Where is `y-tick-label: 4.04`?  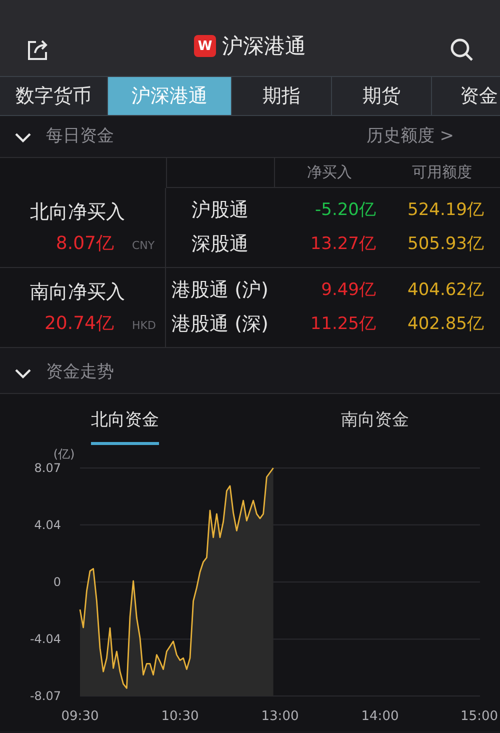 y-tick-label: 4.04 is located at coordinates (47, 525).